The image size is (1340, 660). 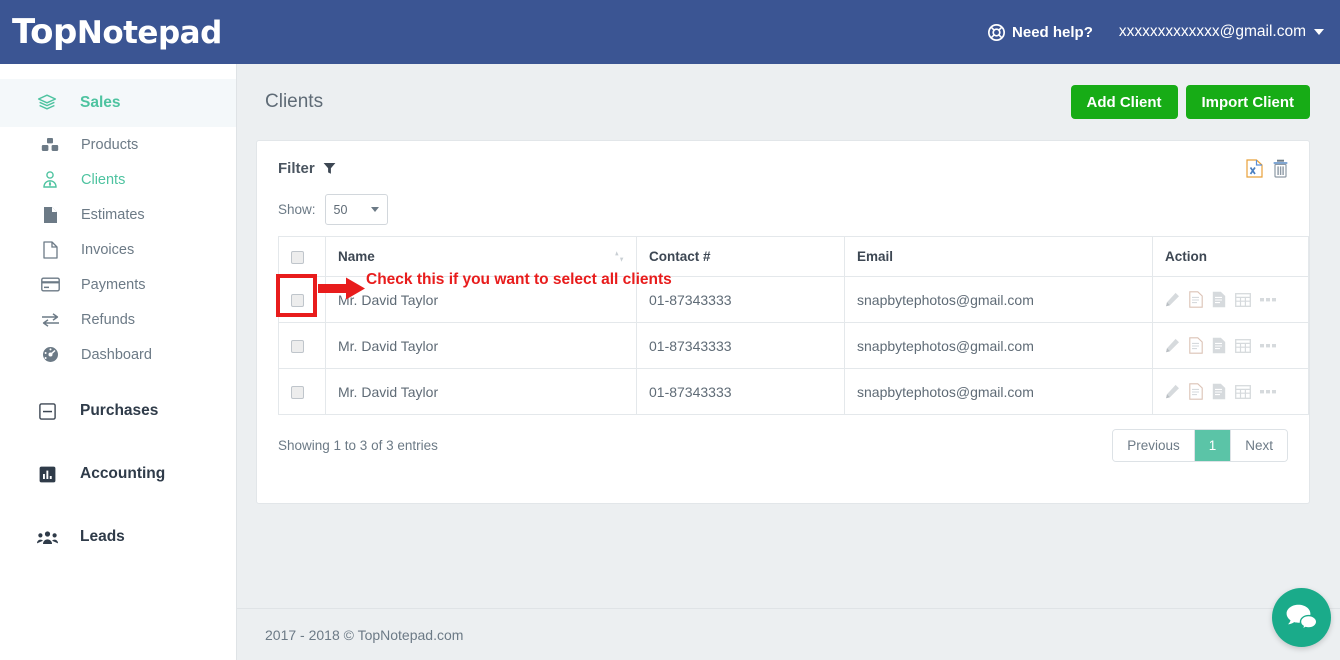 I want to click on chat-widget-button, so click(x=1301, y=617).